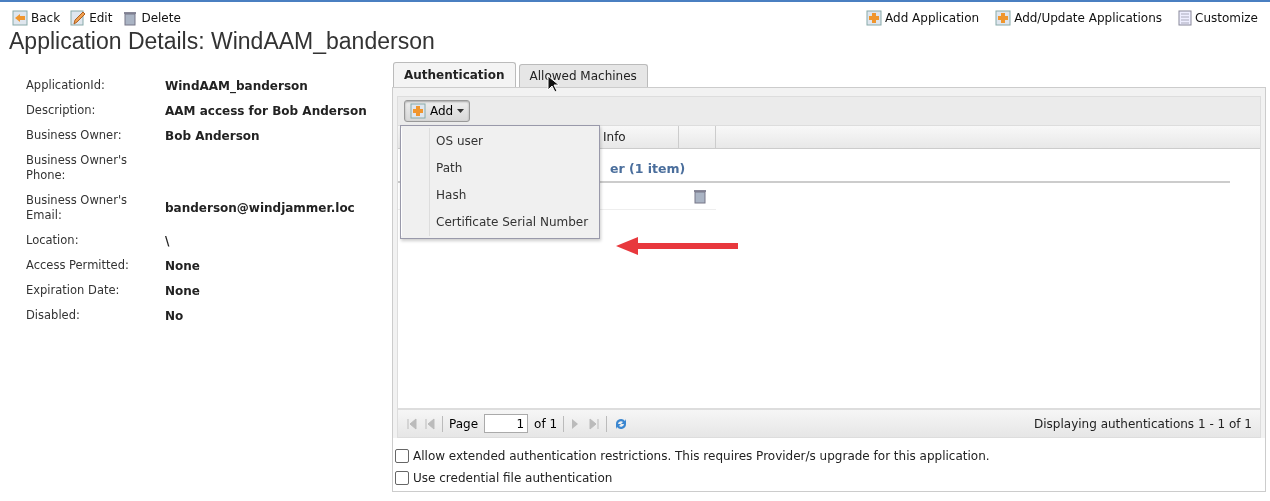  I want to click on field-label: Description:, so click(61, 110).